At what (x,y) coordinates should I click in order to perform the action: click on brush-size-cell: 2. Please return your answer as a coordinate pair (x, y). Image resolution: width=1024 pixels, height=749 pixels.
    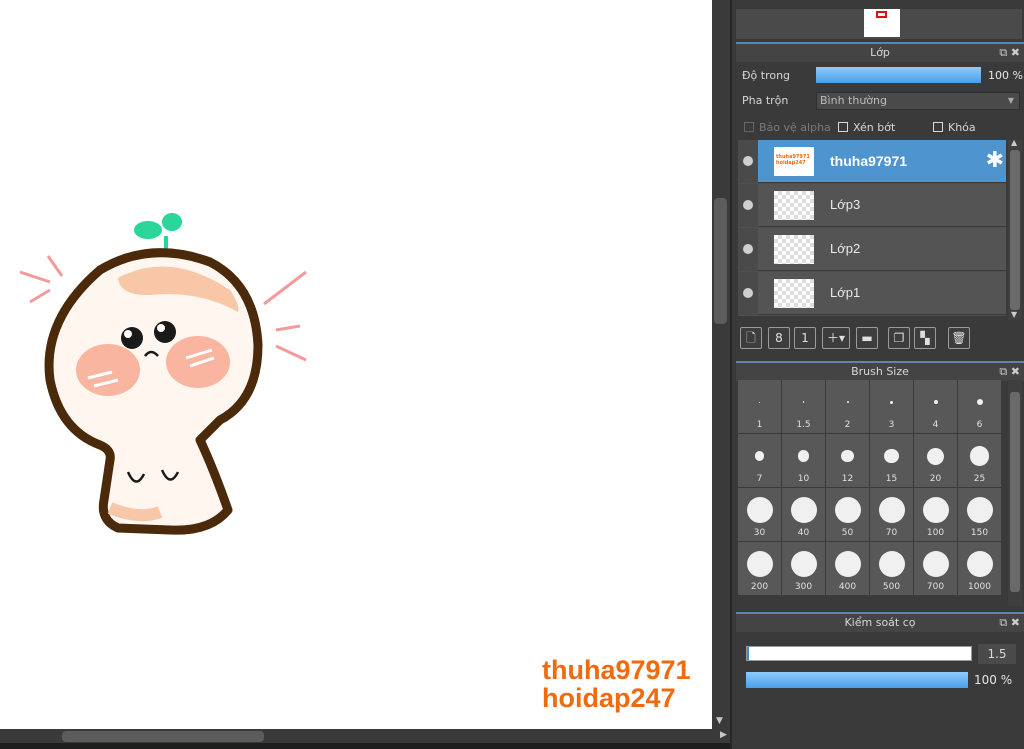
    Looking at the image, I should click on (847, 406).